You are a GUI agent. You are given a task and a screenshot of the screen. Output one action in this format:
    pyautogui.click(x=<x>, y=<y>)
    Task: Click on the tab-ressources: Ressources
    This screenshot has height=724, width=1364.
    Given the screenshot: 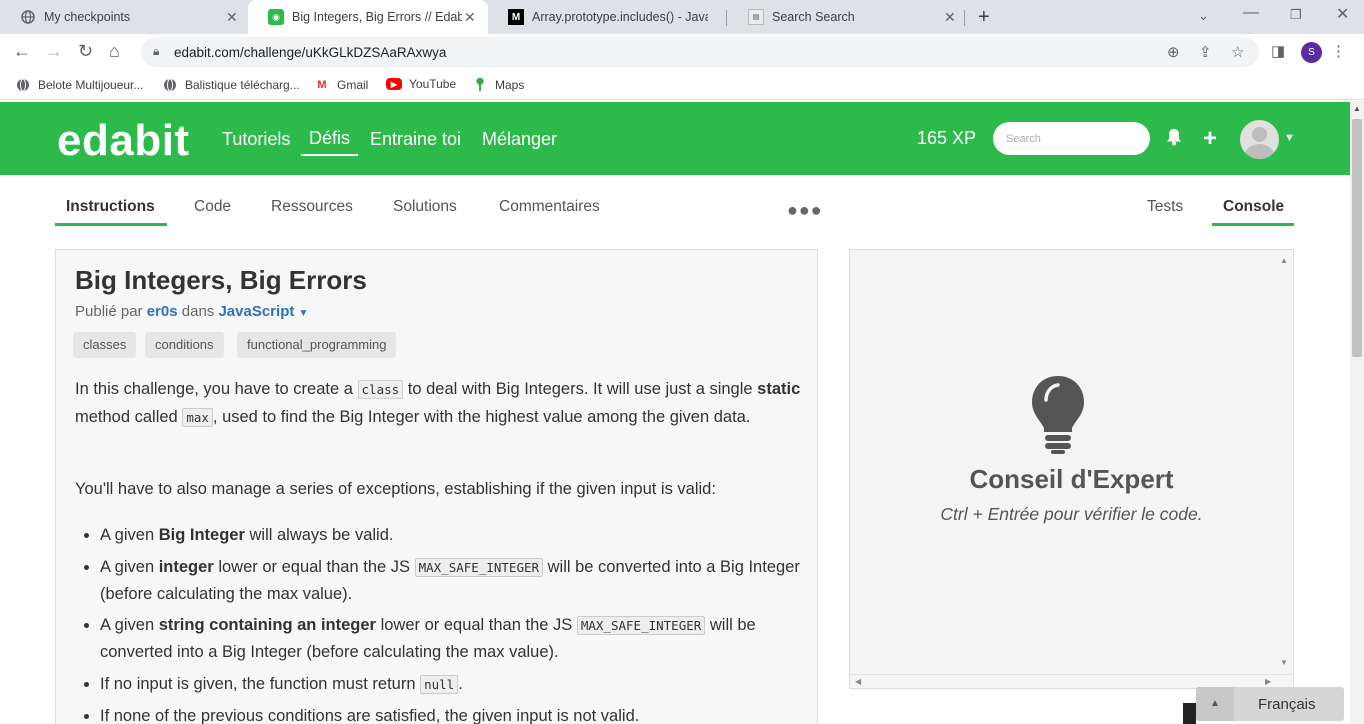 What is the action you would take?
    pyautogui.click(x=312, y=207)
    